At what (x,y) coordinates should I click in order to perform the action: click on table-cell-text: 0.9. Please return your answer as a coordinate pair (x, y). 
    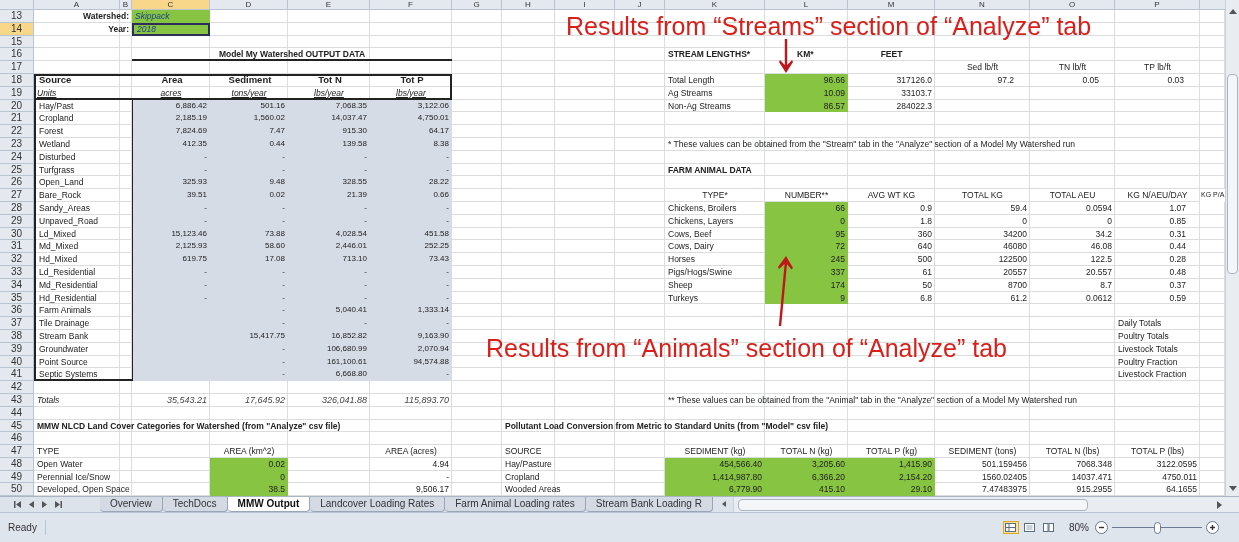
    Looking at the image, I should click on (926, 208).